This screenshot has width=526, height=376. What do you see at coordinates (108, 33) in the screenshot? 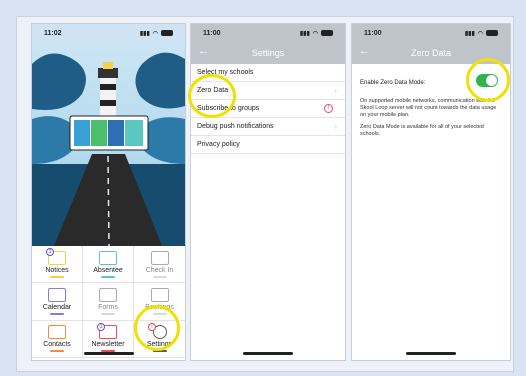
I see `status-bar: 11:02 ▮▮▮ ◠` at bounding box center [108, 33].